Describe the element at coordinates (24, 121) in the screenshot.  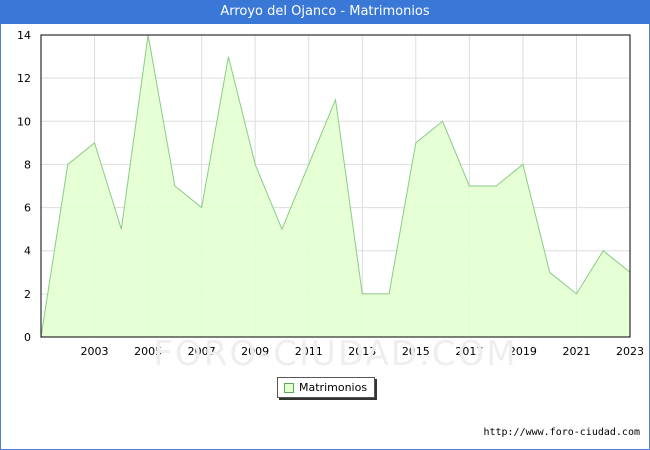
I see `y-tick-label: 10` at that location.